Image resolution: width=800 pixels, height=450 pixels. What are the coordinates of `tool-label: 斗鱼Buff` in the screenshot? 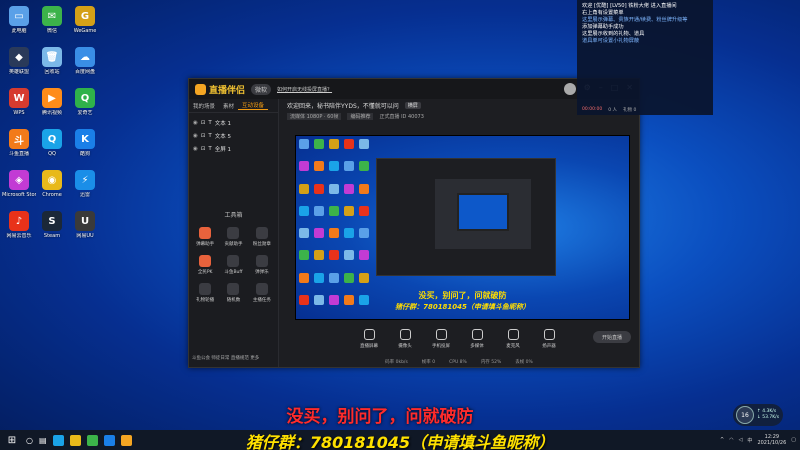 It's located at (233, 272).